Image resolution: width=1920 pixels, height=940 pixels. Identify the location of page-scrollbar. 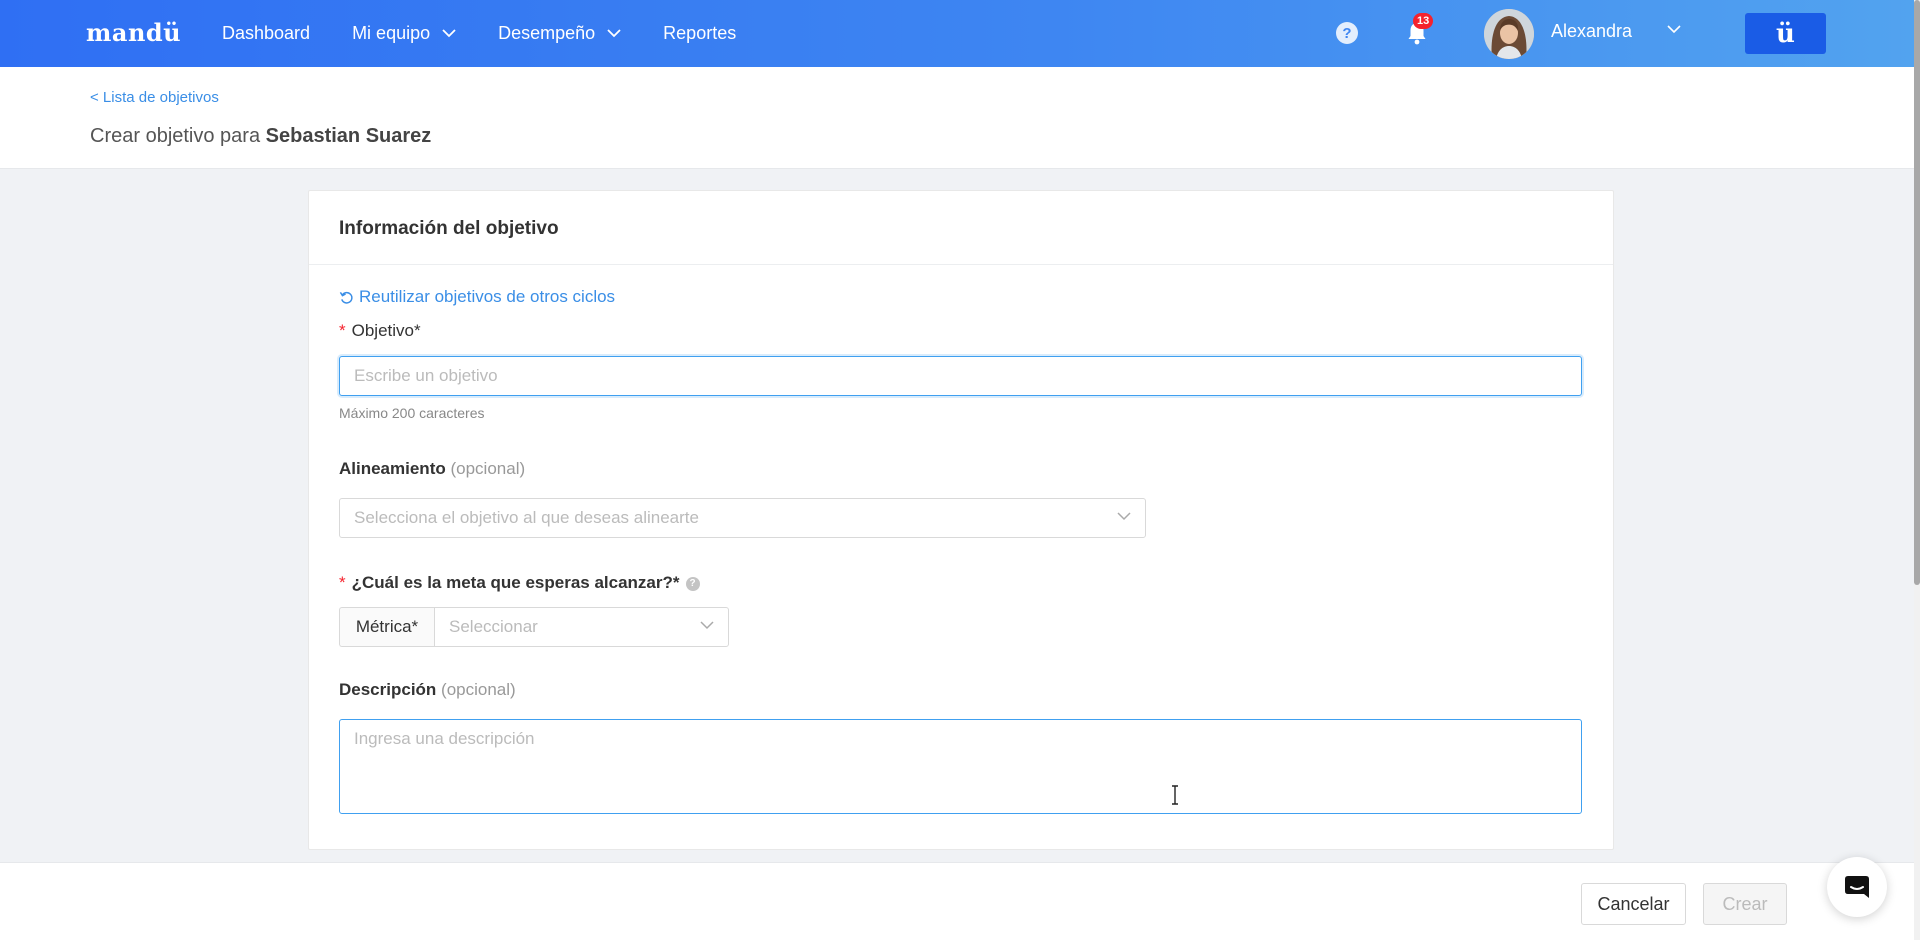
(1917, 470).